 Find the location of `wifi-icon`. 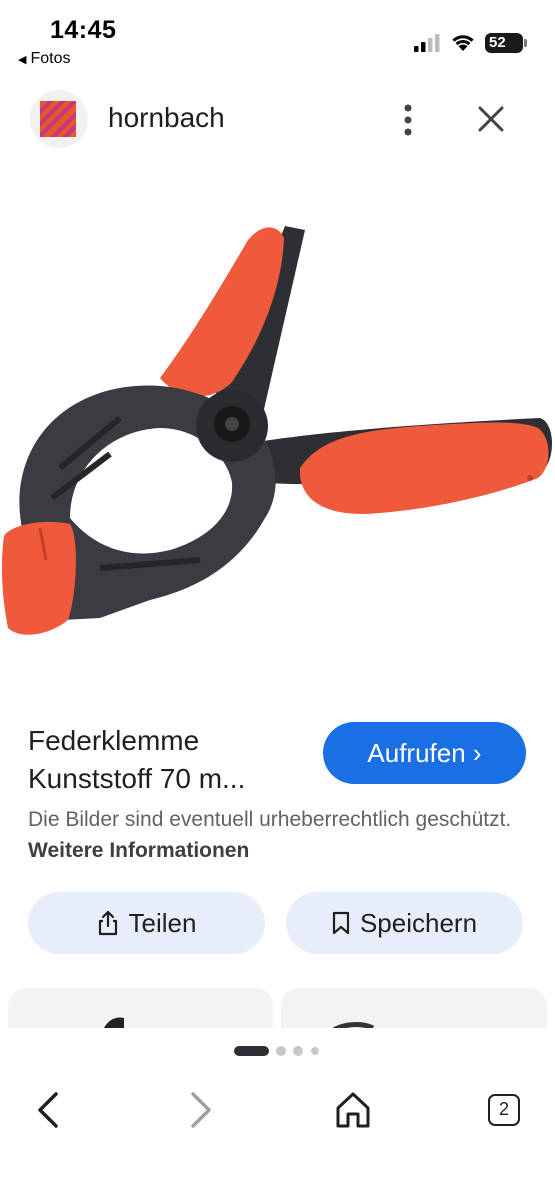

wifi-icon is located at coordinates (463, 43).